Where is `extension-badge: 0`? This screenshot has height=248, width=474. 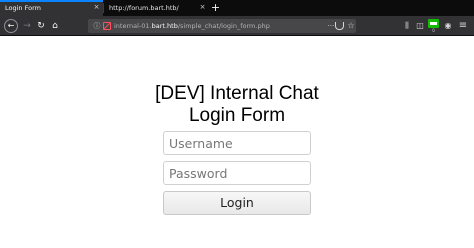
extension-badge: 0 is located at coordinates (433, 30).